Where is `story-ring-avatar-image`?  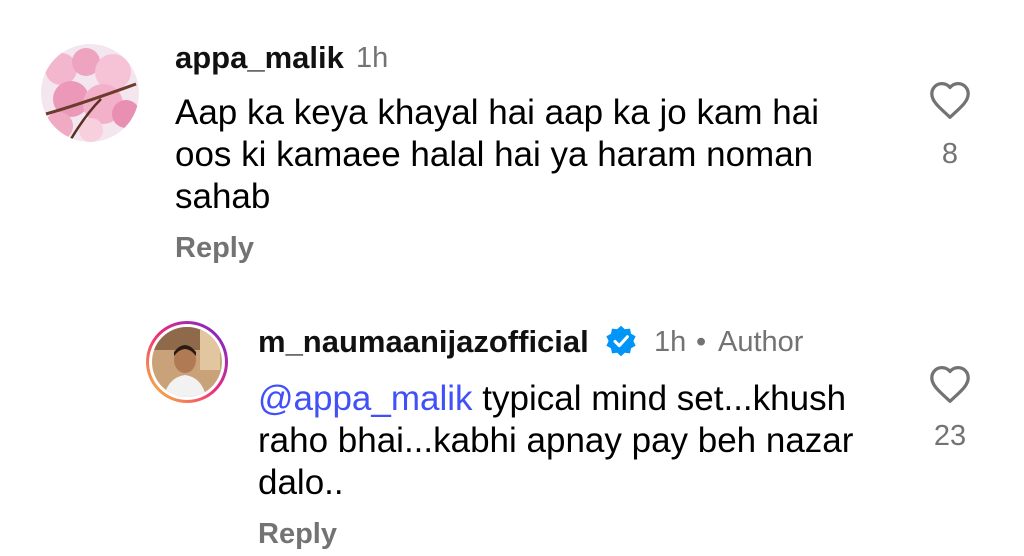 story-ring-avatar-image is located at coordinates (187, 362).